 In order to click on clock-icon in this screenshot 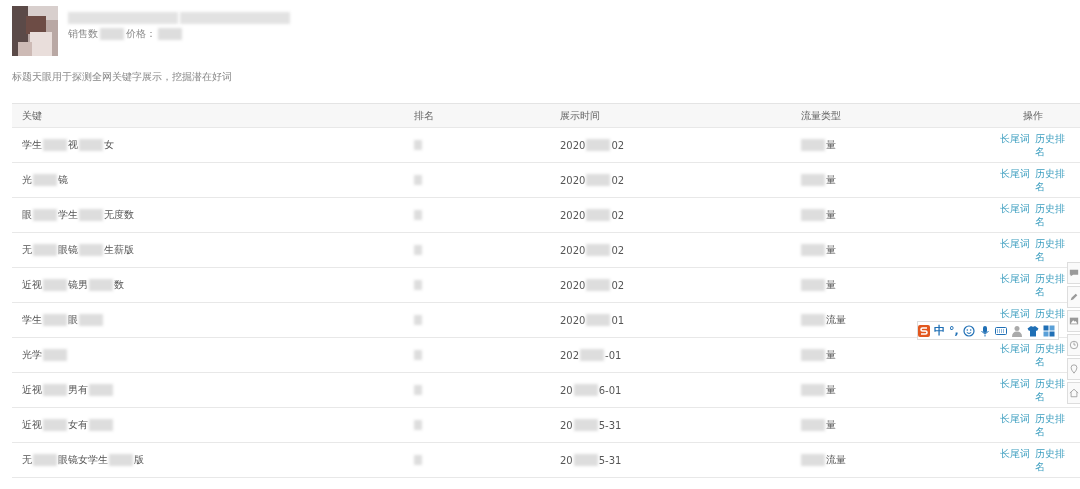, I will do `click(1074, 345)`.